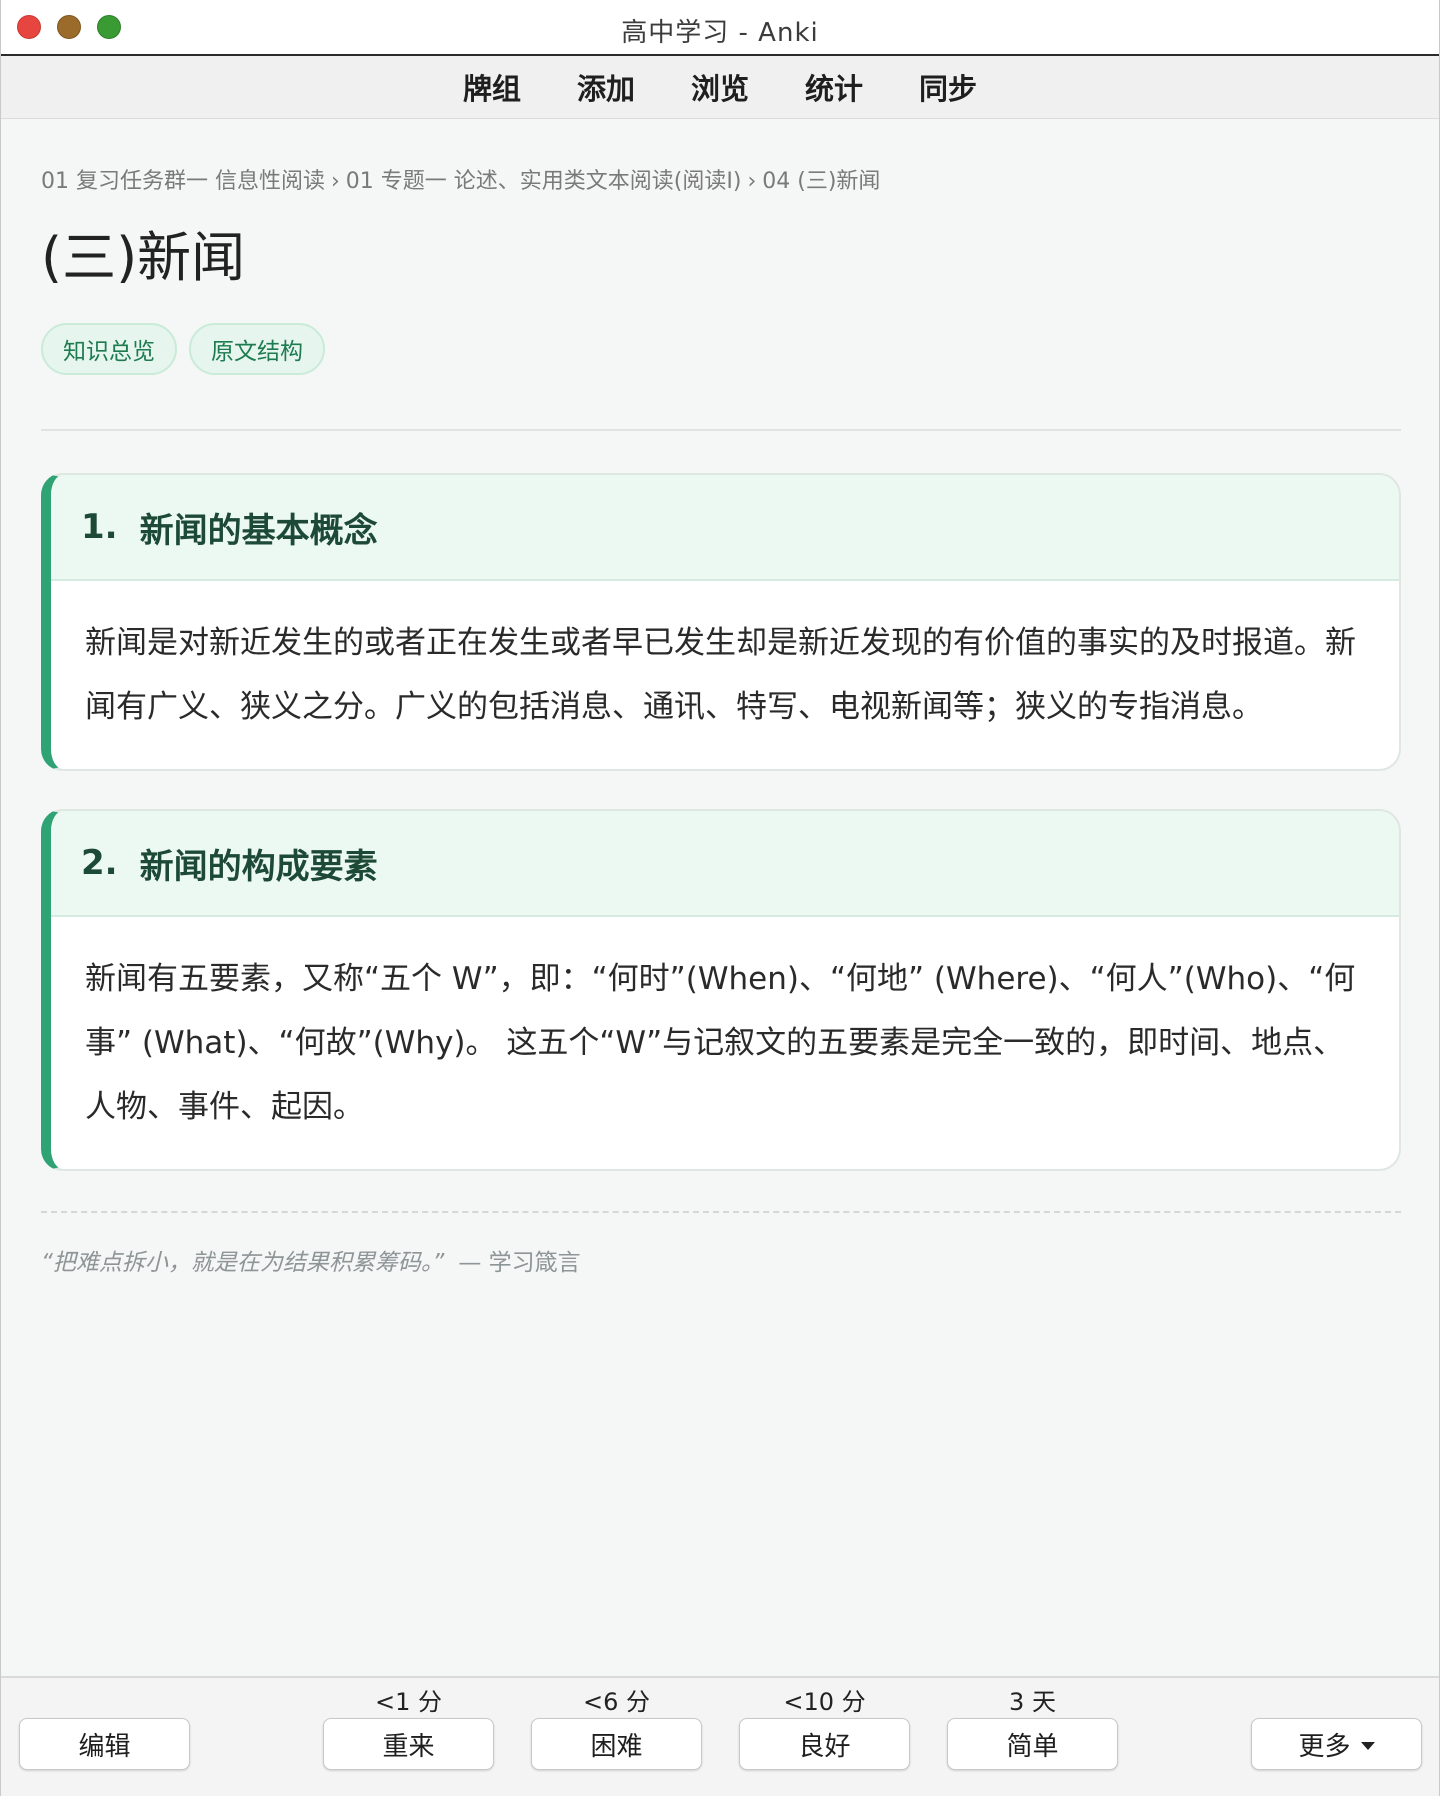  What do you see at coordinates (408, 1702) in the screenshot?
I see `again-interval: <1 分` at bounding box center [408, 1702].